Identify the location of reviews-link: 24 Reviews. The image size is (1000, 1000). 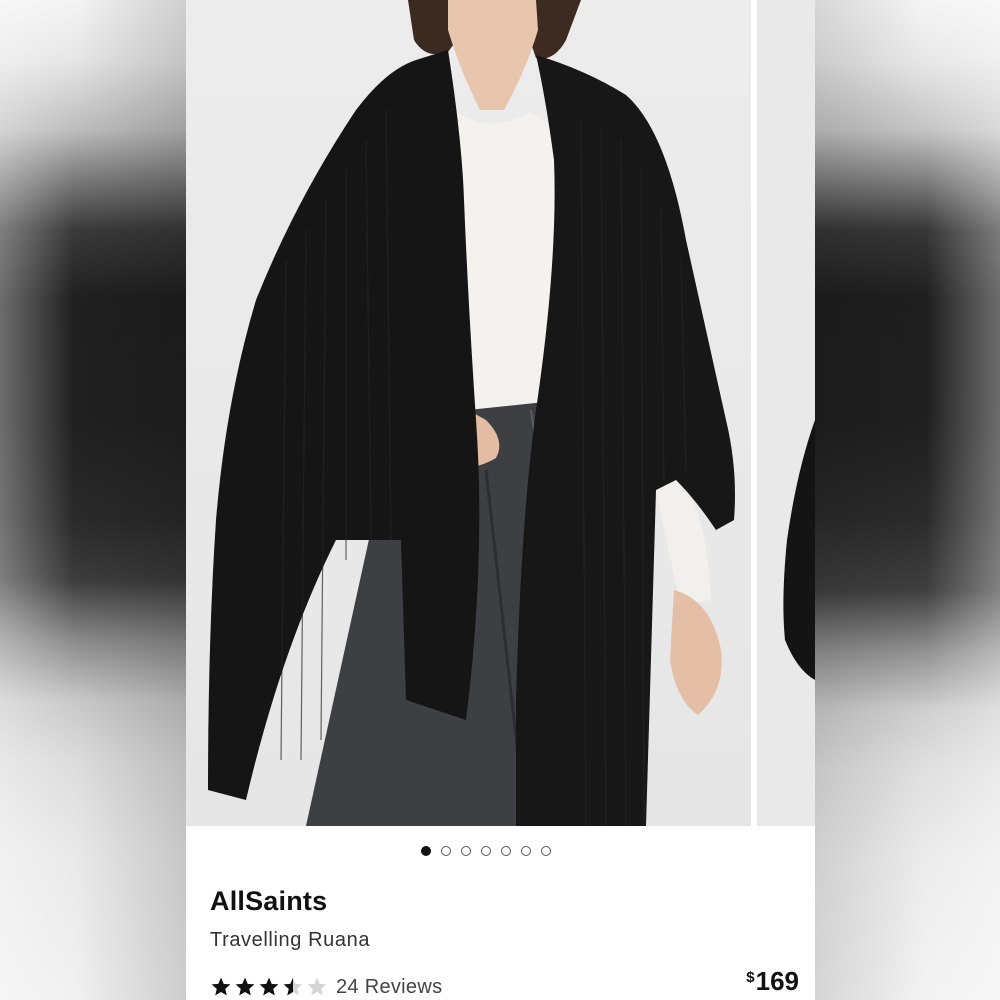
(389, 987).